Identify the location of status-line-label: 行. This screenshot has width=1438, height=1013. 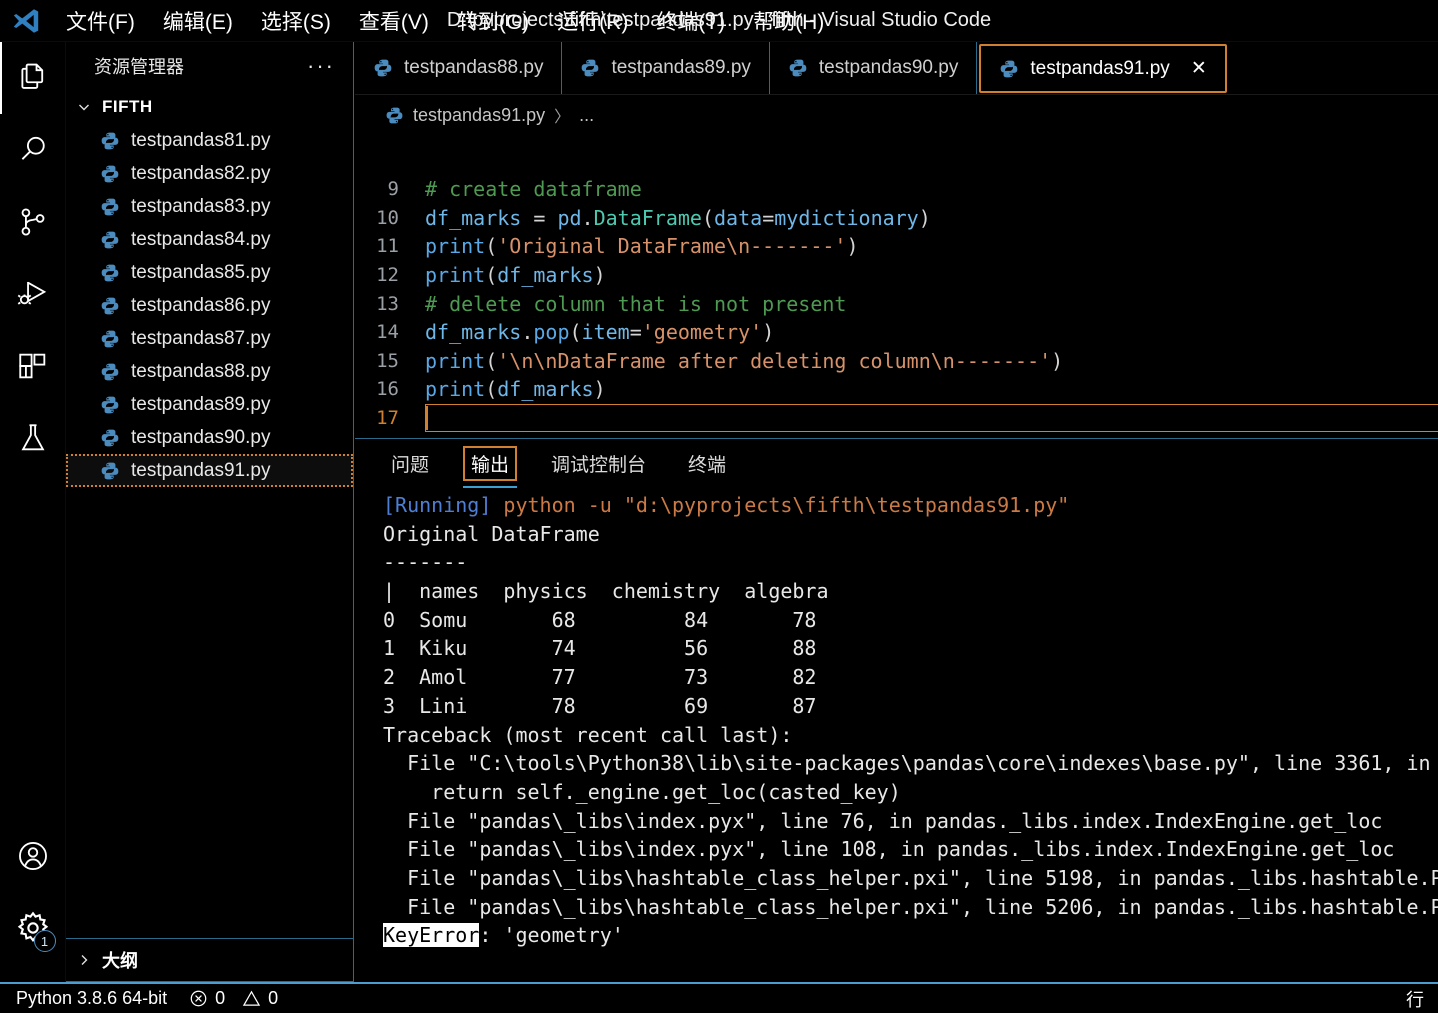
(1415, 999).